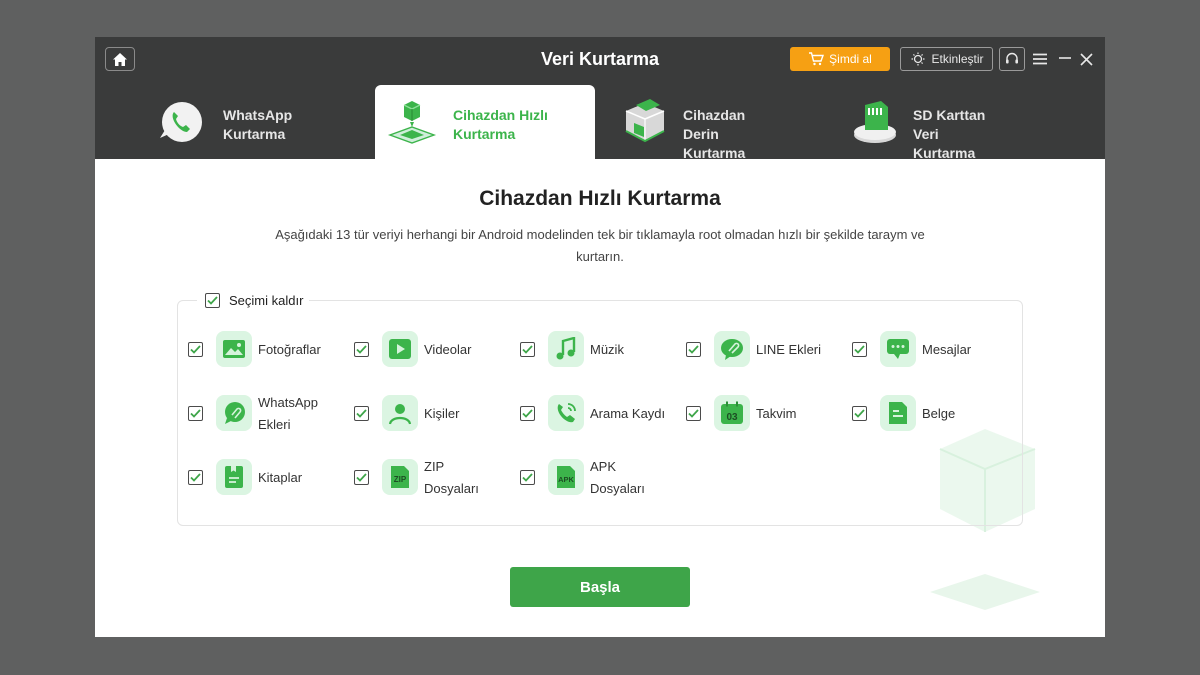 Image resolution: width=1200 pixels, height=675 pixels. I want to click on books-checkbox, so click(195, 477).